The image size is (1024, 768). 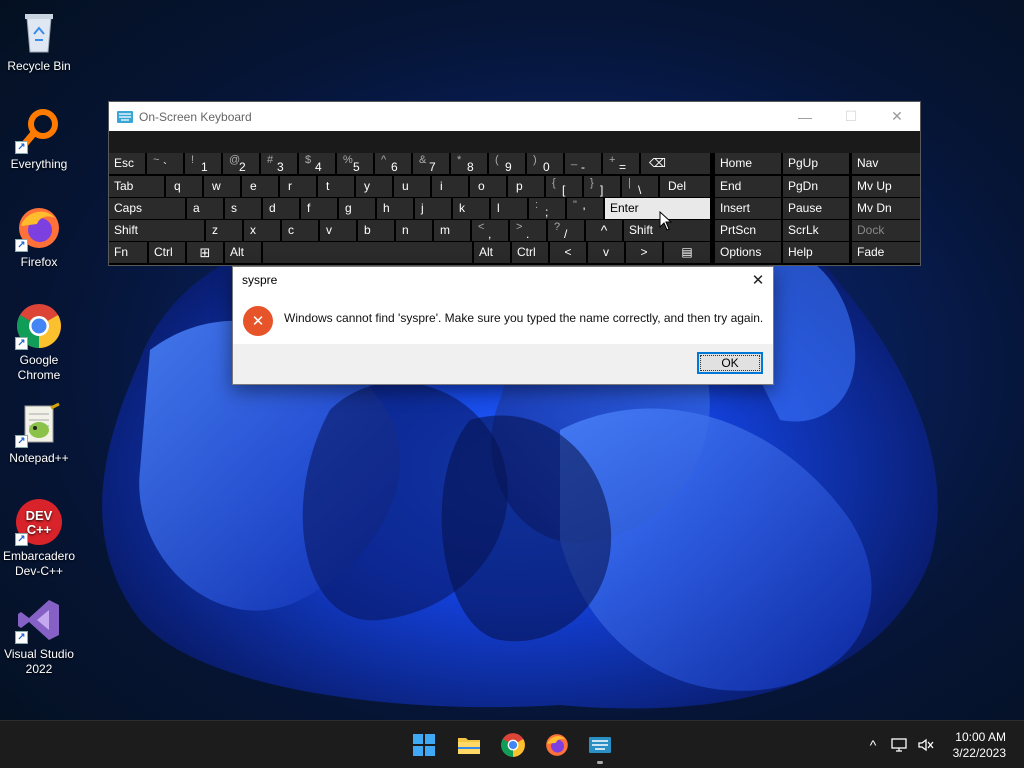 I want to click on start-button, so click(x=424, y=745).